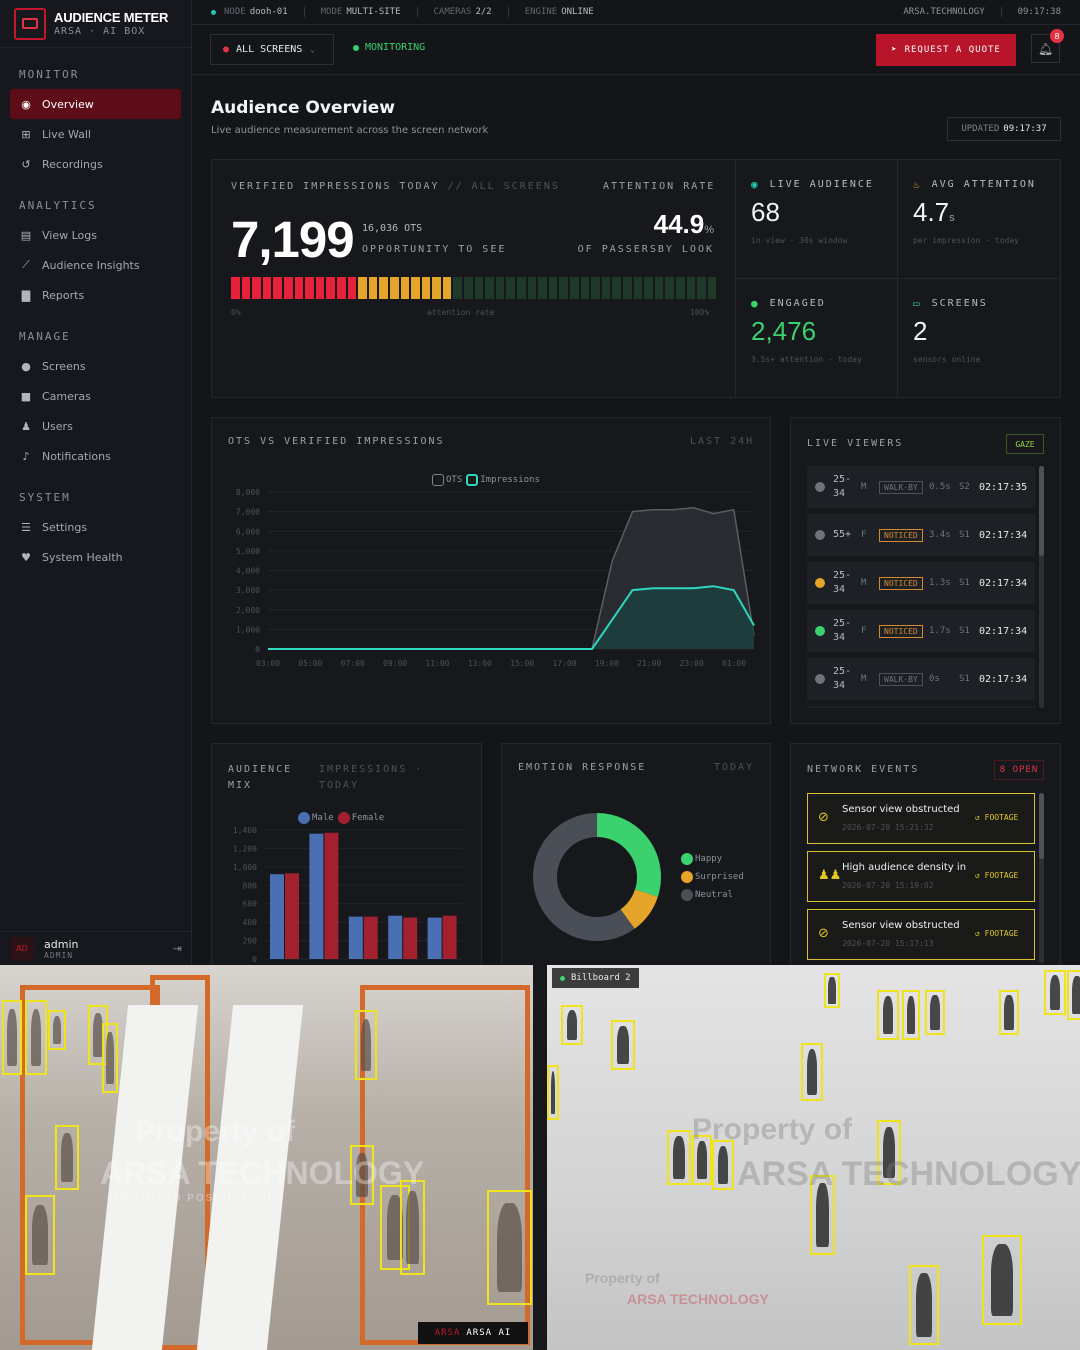  I want to click on sidebar-item-settings: ☰ Settings, so click(95, 527).